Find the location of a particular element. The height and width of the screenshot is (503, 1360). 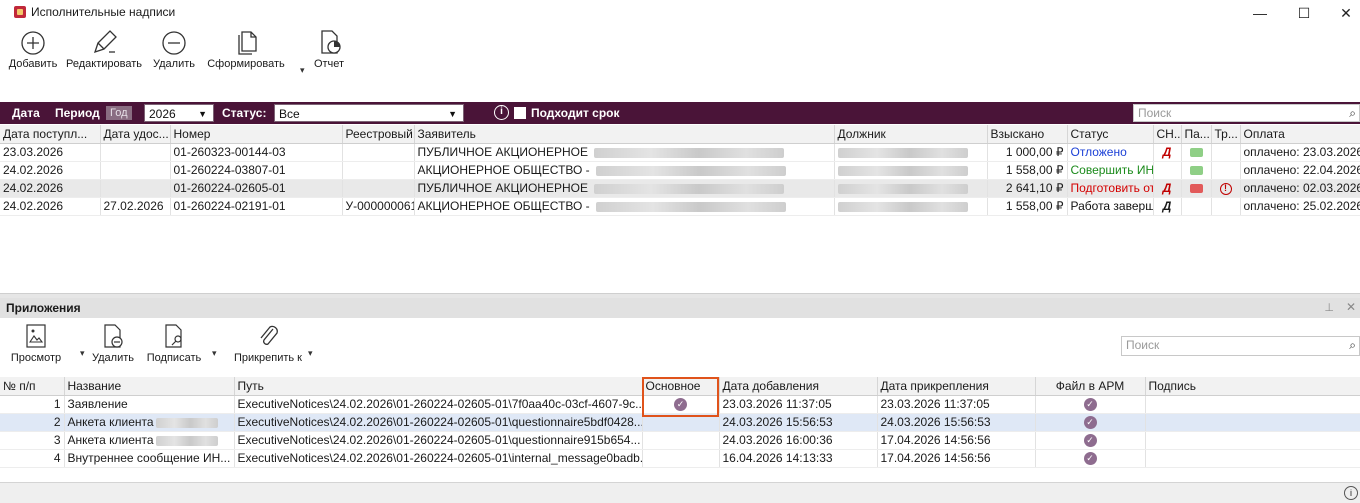

column-header: Файл в АРМ is located at coordinates (1090, 386).